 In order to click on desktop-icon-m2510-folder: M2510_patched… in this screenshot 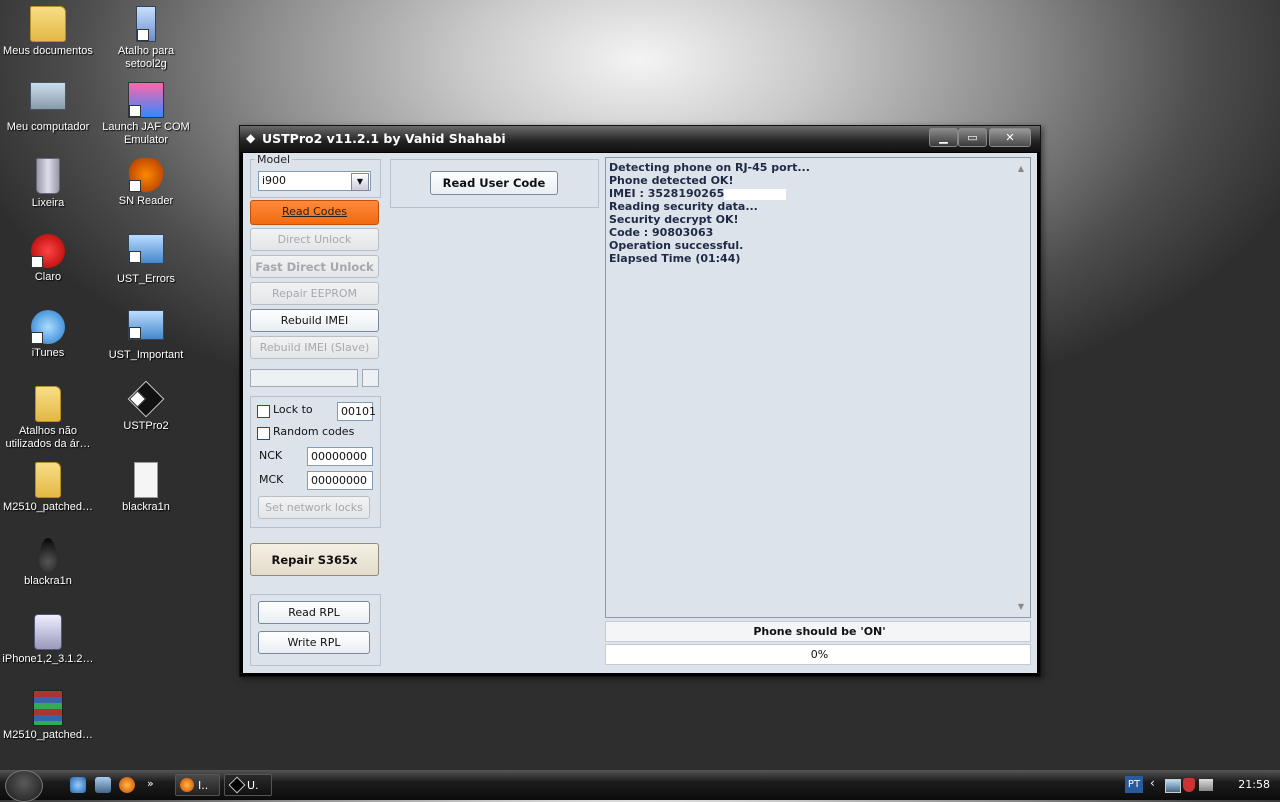, I will do `click(48, 487)`.